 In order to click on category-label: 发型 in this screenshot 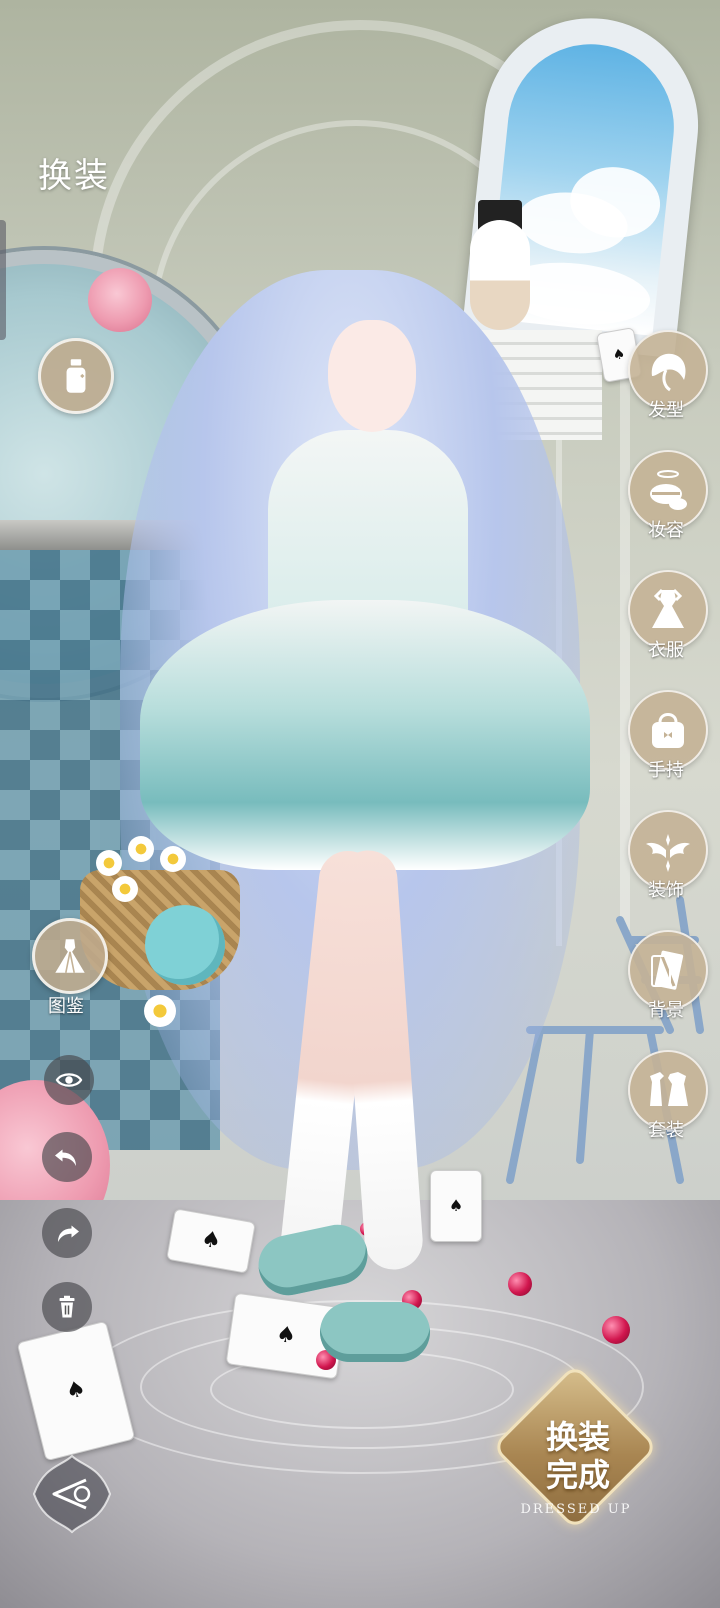, I will do `click(666, 410)`.